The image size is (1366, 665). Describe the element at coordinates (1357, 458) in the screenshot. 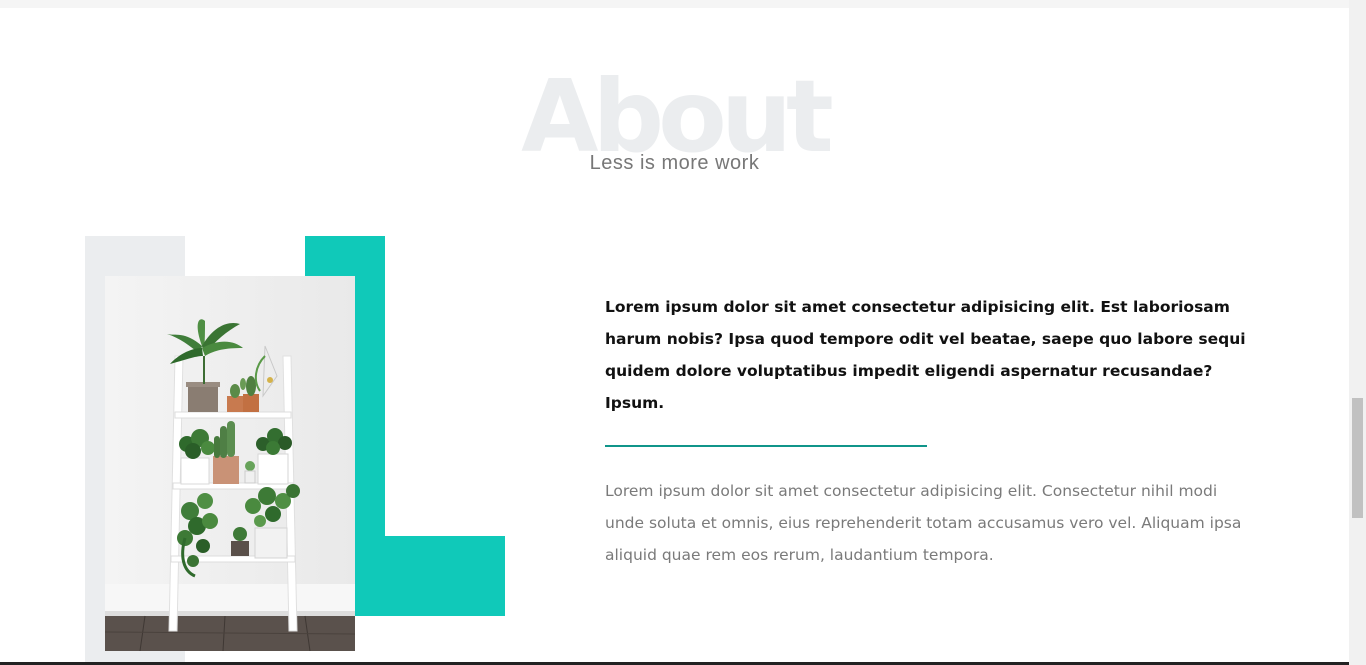

I see `scrollbar-thumb` at that location.